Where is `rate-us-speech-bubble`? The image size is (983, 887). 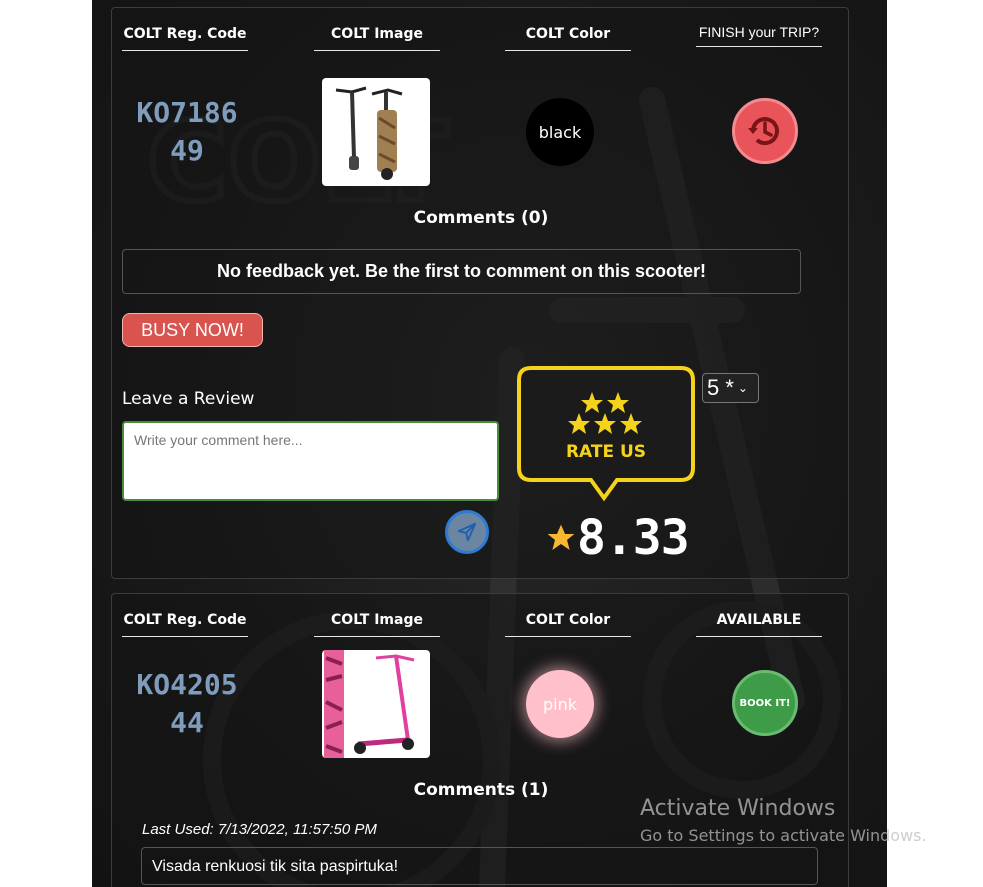
rate-us-speech-bubble is located at coordinates (606, 434).